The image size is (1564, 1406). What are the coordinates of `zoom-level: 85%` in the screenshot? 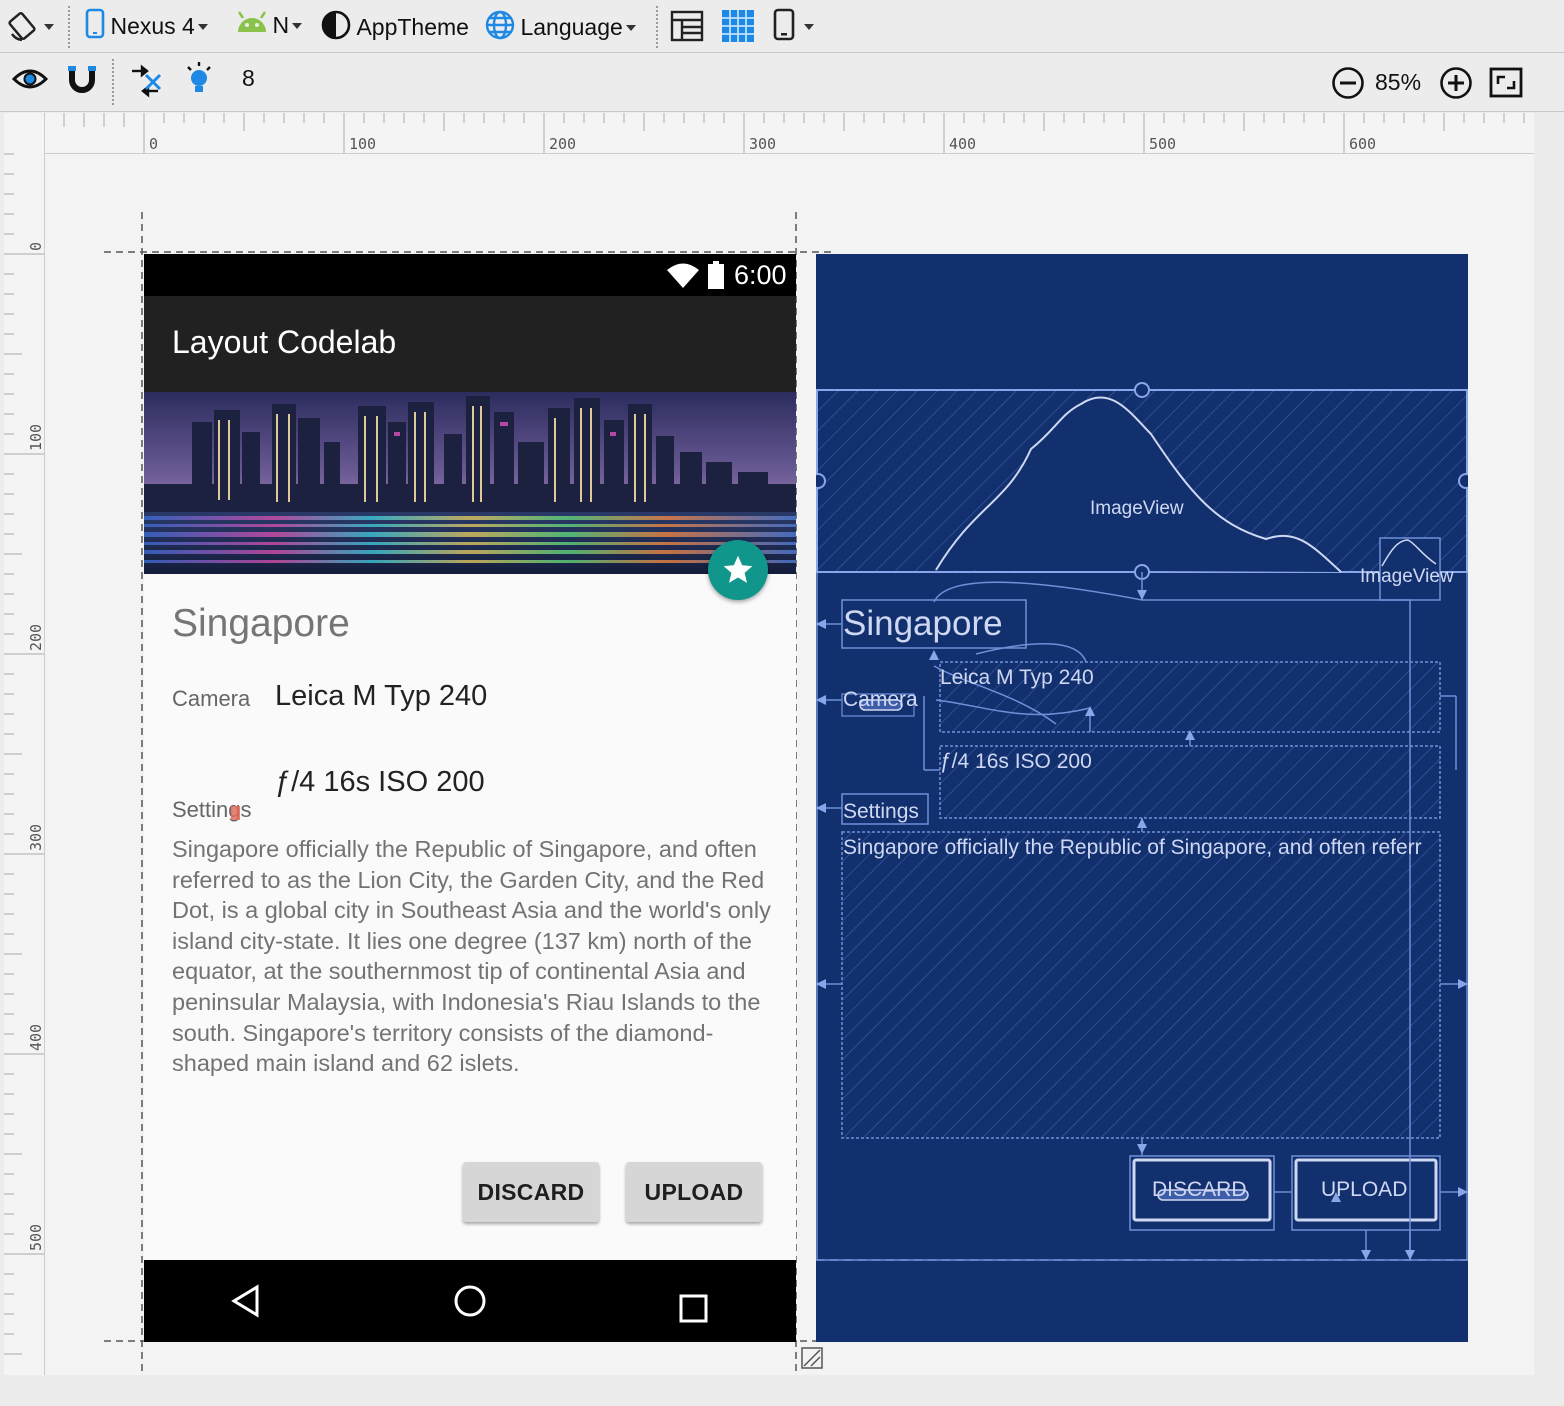 It's located at (1398, 82).